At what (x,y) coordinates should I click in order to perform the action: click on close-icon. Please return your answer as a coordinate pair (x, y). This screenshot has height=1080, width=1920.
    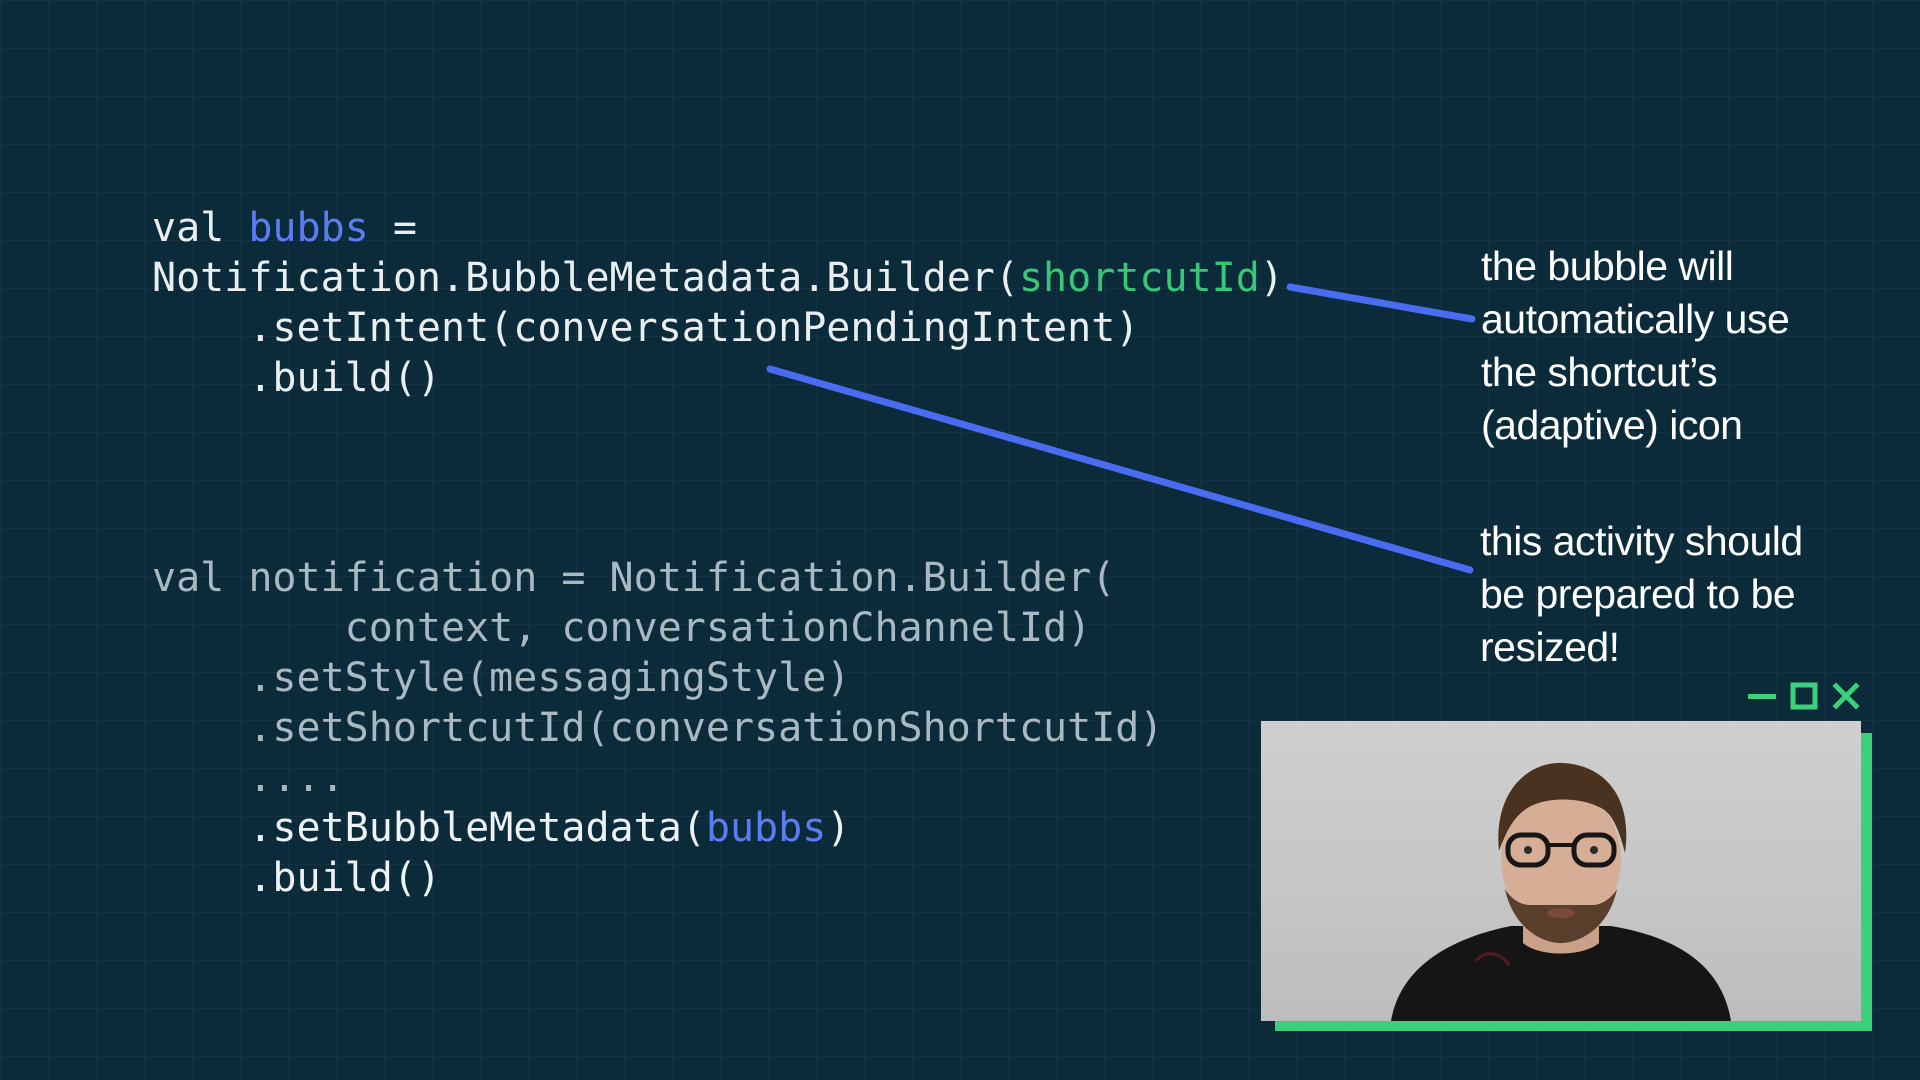
    Looking at the image, I should click on (1846, 696).